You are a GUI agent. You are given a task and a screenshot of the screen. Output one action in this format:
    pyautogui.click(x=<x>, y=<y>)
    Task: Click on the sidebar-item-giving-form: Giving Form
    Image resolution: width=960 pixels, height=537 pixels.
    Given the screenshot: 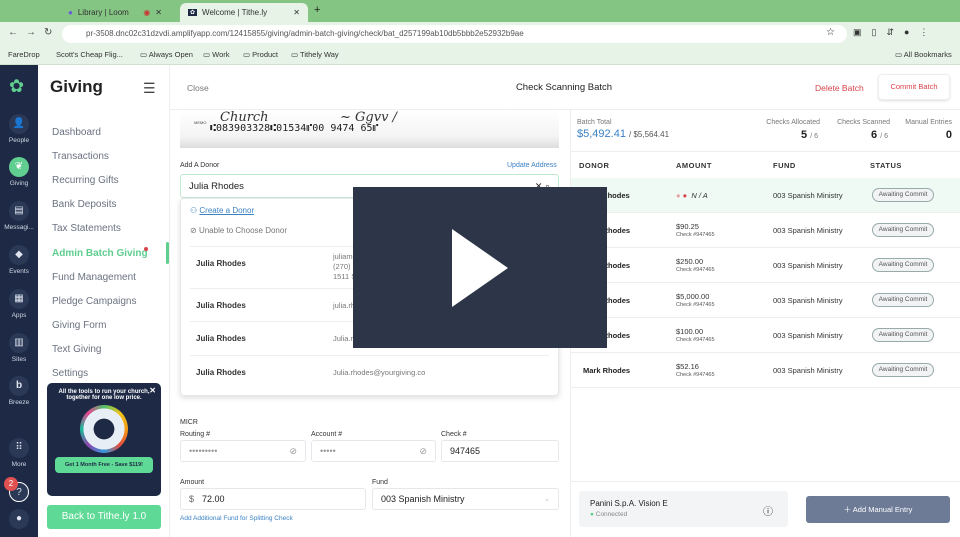 What is the action you would take?
    pyautogui.click(x=79, y=325)
    